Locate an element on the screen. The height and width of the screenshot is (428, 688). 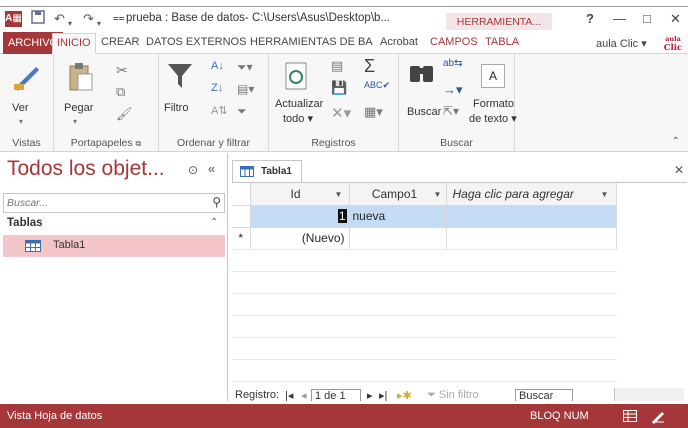
design-view-icon is located at coordinates (658, 416).